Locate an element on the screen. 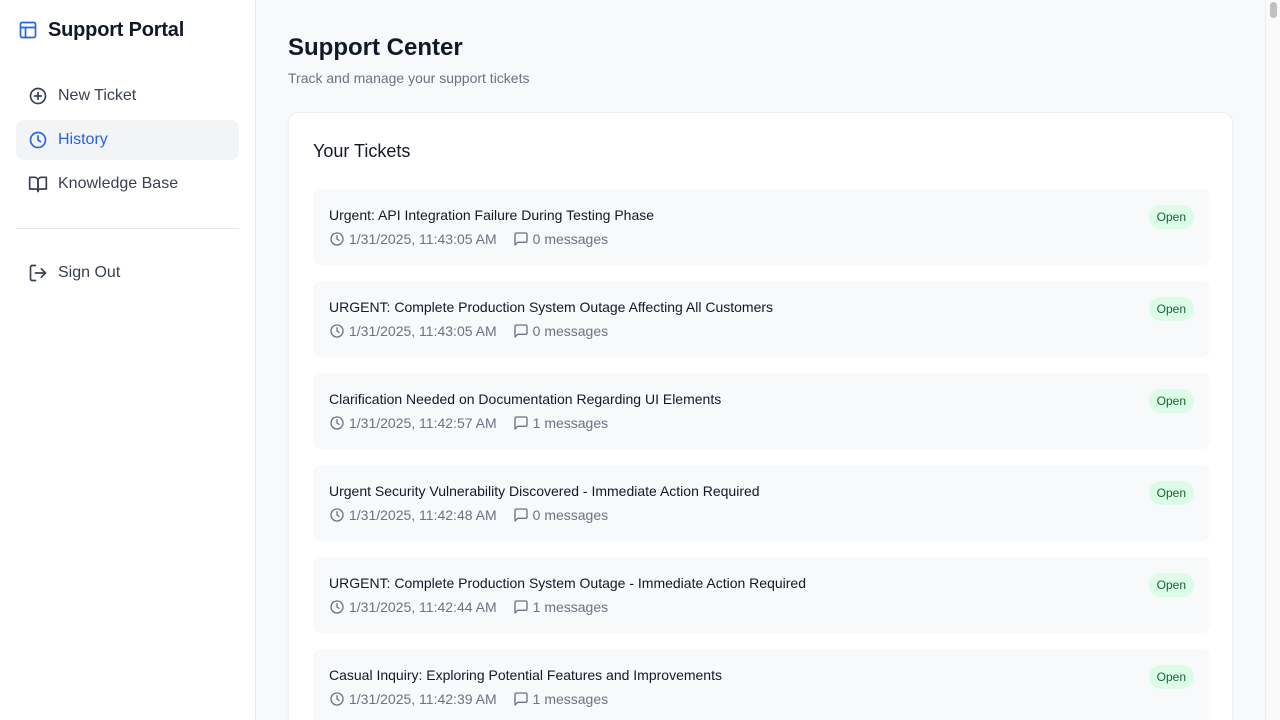 This screenshot has width=1280, height=720. ticket-meta: 1/31/2025, 11:42:44 AM 1 messages is located at coordinates (468, 607).